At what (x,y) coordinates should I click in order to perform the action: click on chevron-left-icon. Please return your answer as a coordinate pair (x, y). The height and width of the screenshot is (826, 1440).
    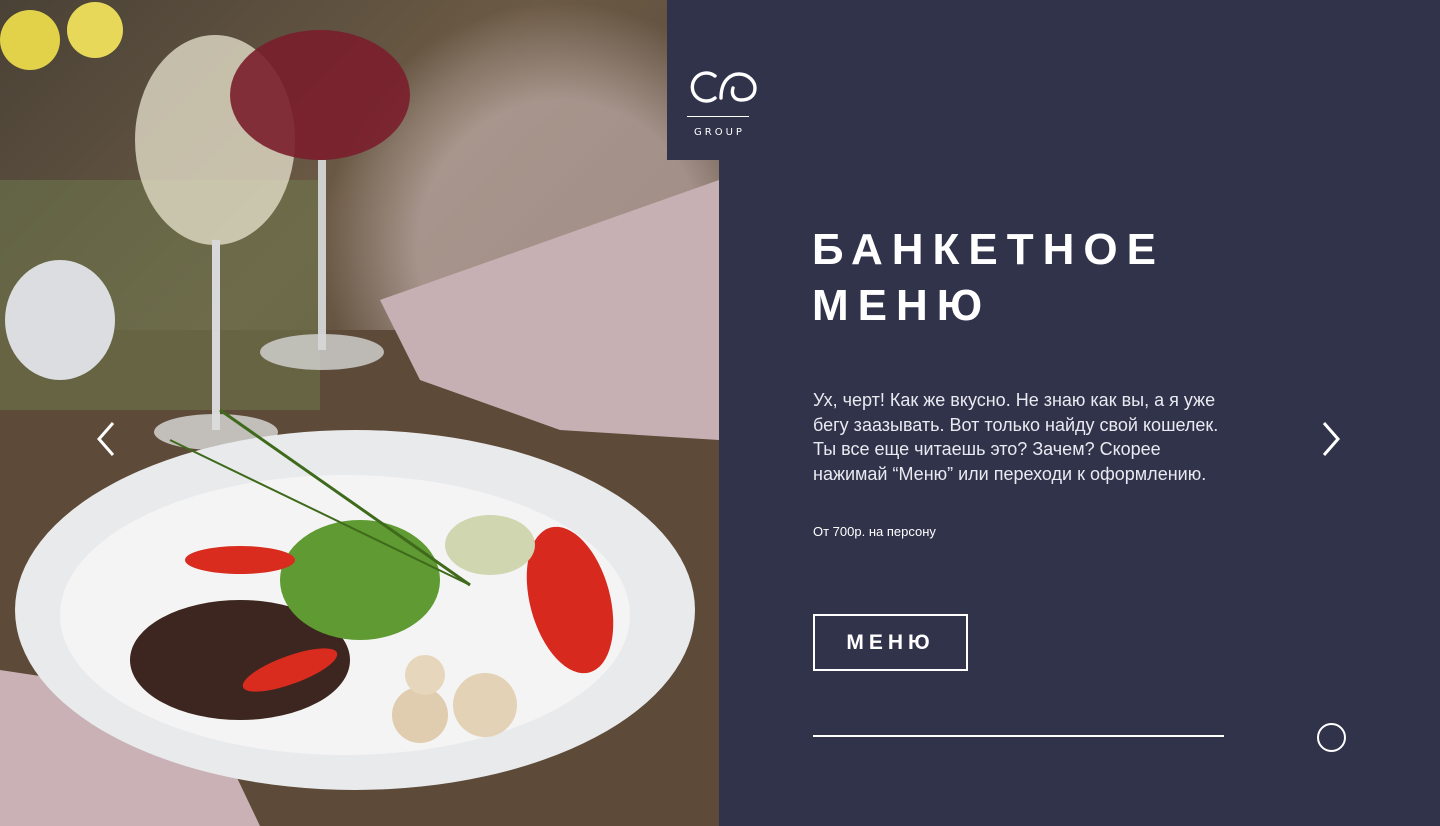
    Looking at the image, I should click on (106, 439).